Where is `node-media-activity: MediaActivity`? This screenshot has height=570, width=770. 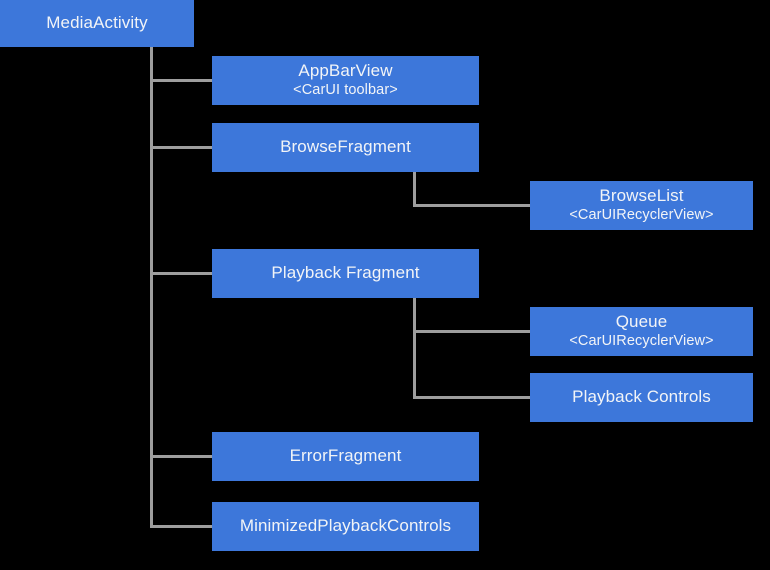
node-media-activity: MediaActivity is located at coordinates (97, 23).